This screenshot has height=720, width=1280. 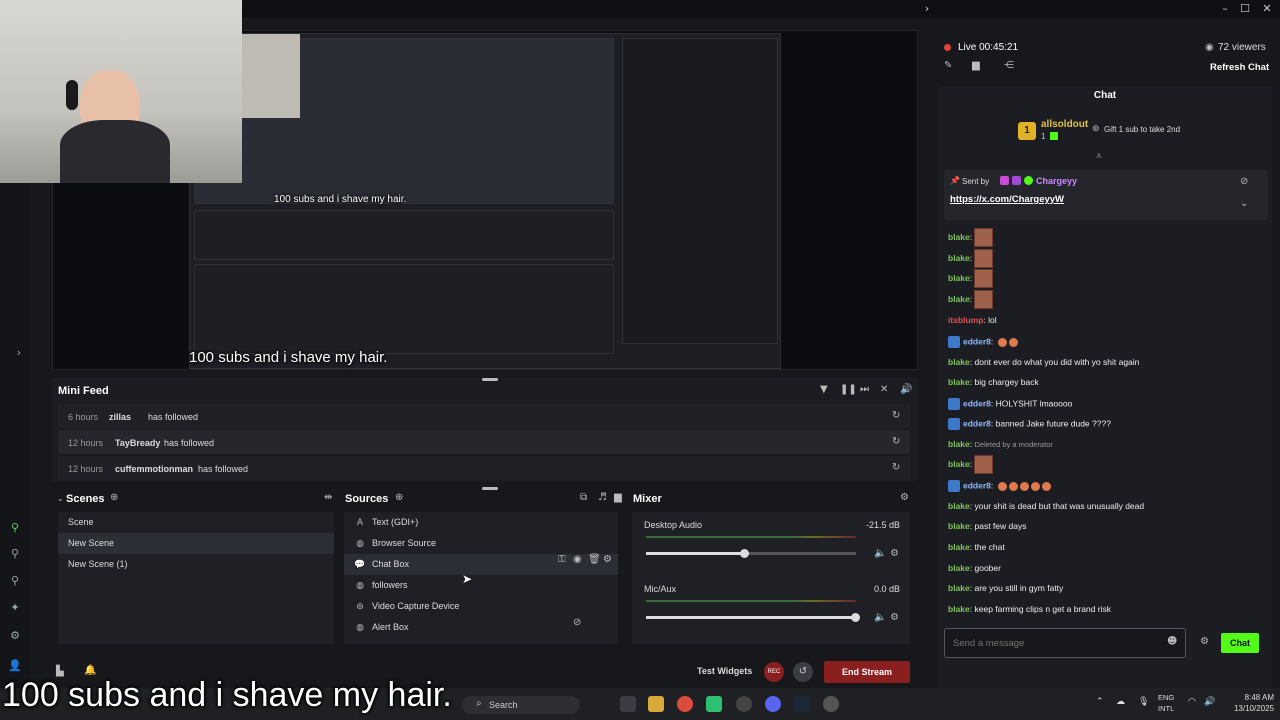 What do you see at coordinates (685, 704) in the screenshot?
I see `chrome-icon` at bounding box center [685, 704].